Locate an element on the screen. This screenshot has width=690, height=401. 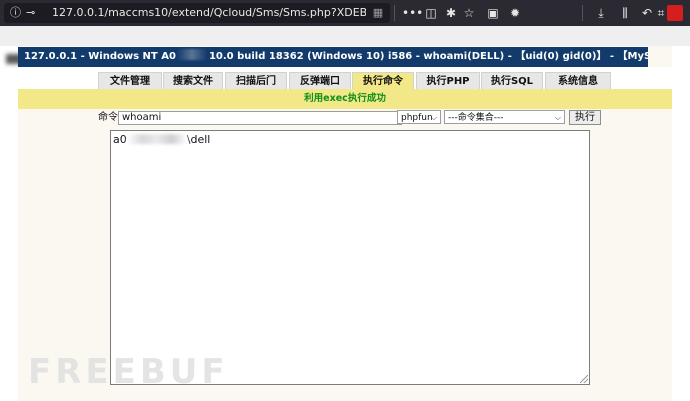
resize-grip-icon is located at coordinates (584, 379).